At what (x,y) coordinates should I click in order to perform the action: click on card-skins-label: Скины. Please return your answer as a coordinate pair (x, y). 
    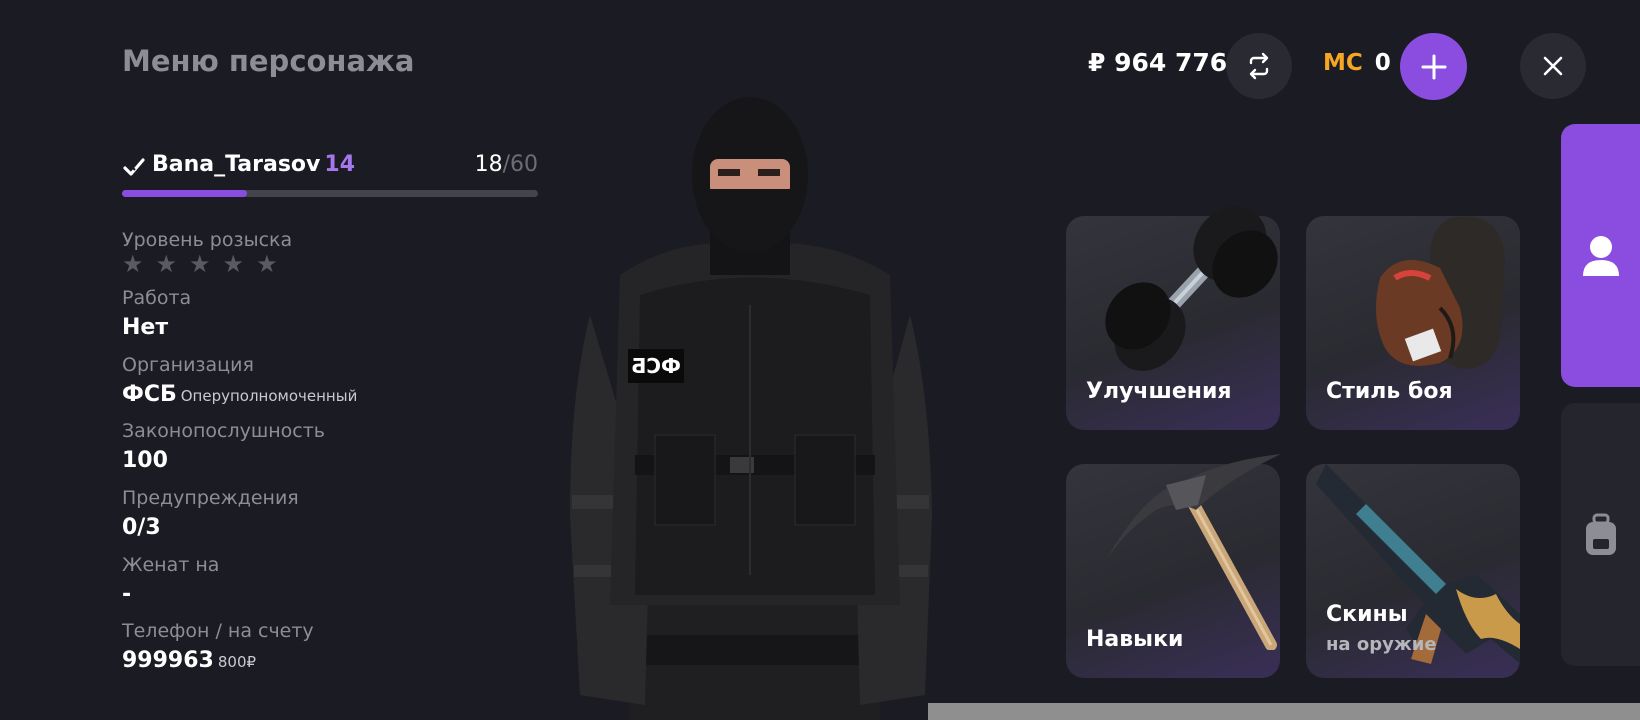
    Looking at the image, I should click on (1367, 614).